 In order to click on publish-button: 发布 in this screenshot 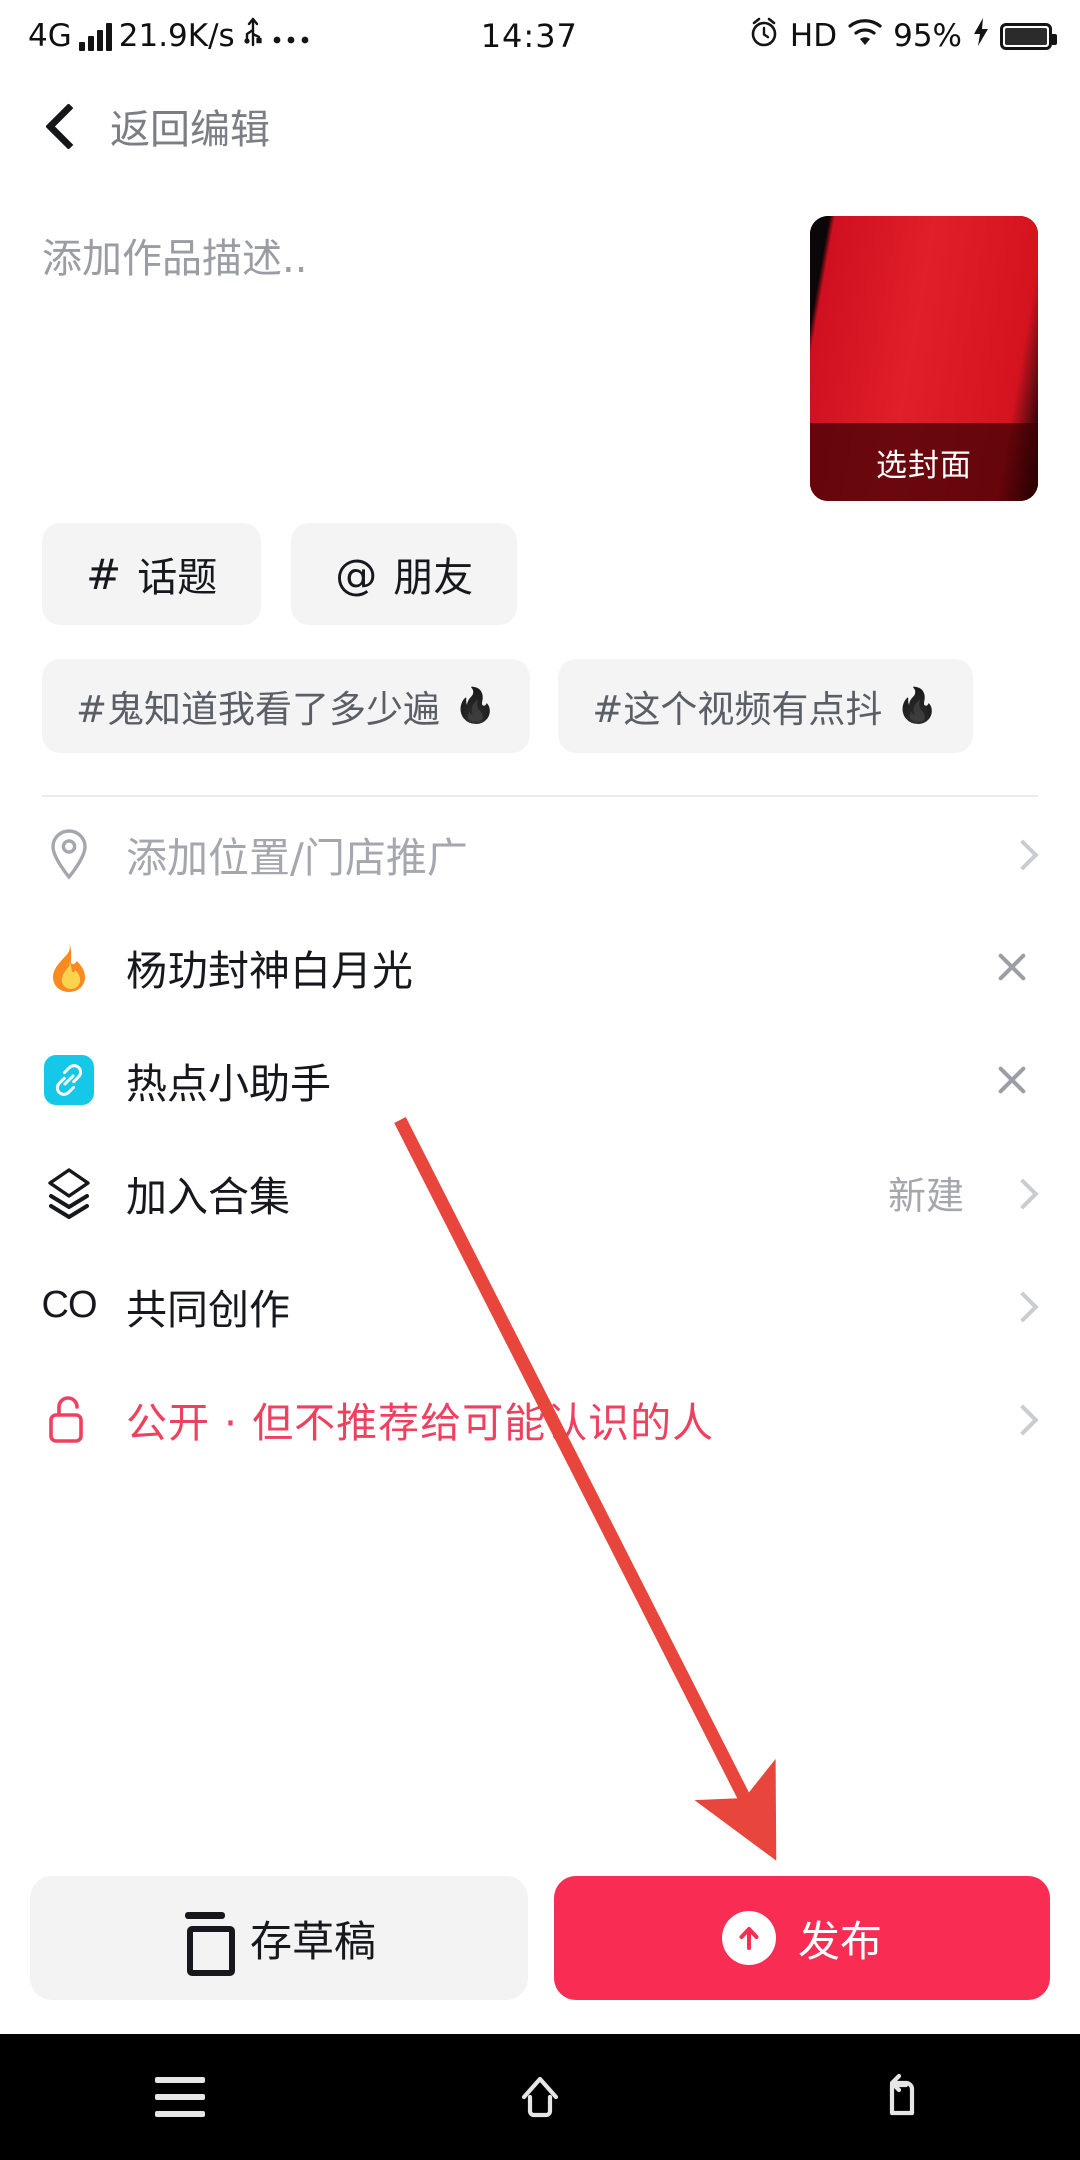, I will do `click(802, 1938)`.